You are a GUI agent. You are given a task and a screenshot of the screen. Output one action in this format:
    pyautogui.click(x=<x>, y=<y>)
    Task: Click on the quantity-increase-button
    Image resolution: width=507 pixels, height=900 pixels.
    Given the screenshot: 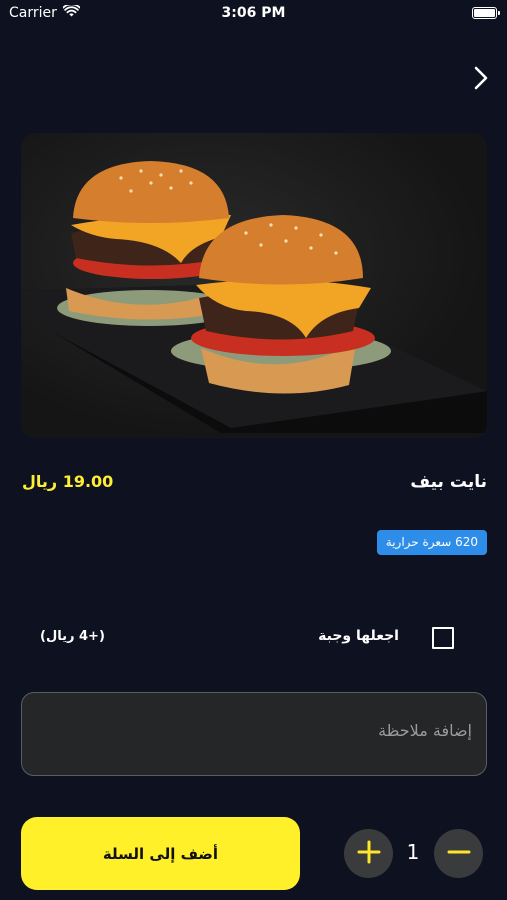 What is the action you would take?
    pyautogui.click(x=368, y=853)
    